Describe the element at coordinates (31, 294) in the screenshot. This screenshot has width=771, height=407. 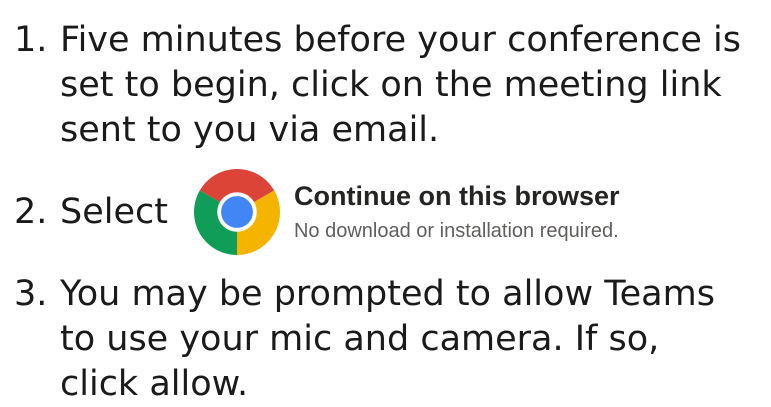
I see `step-number: 3.` at that location.